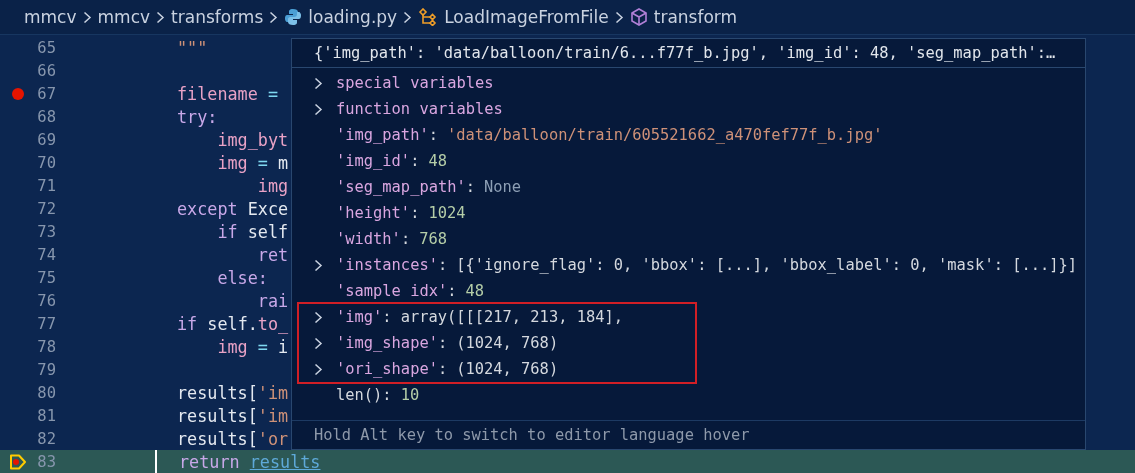  I want to click on line-number: 65, so click(46, 47).